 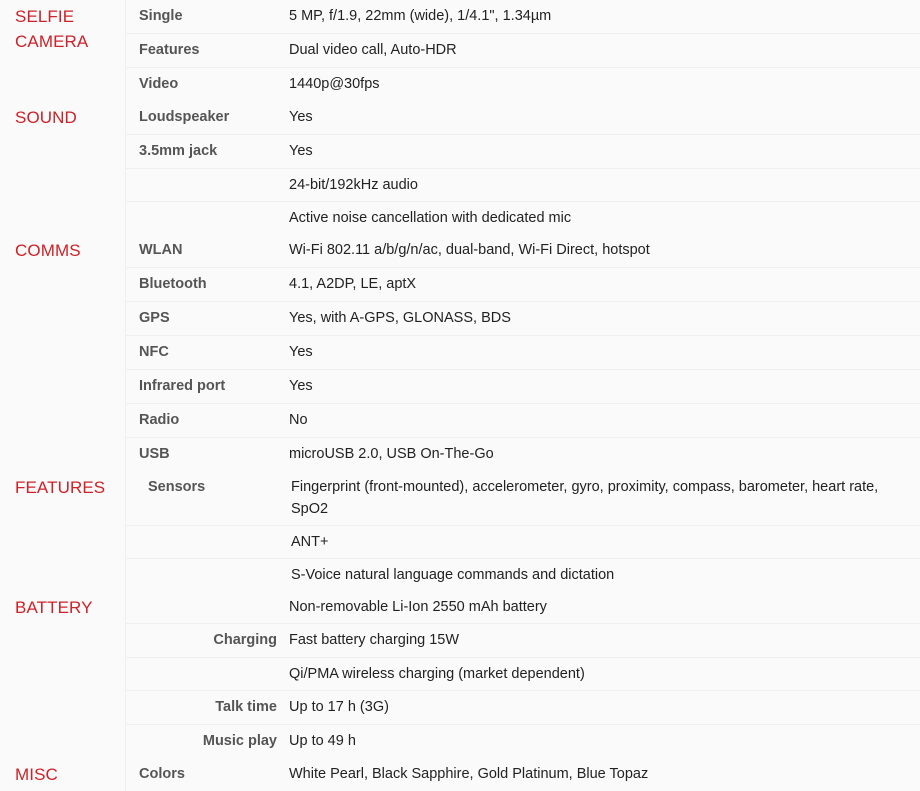 What do you see at coordinates (207, 118) in the screenshot?
I see `spec-label: Loudspeaker` at bounding box center [207, 118].